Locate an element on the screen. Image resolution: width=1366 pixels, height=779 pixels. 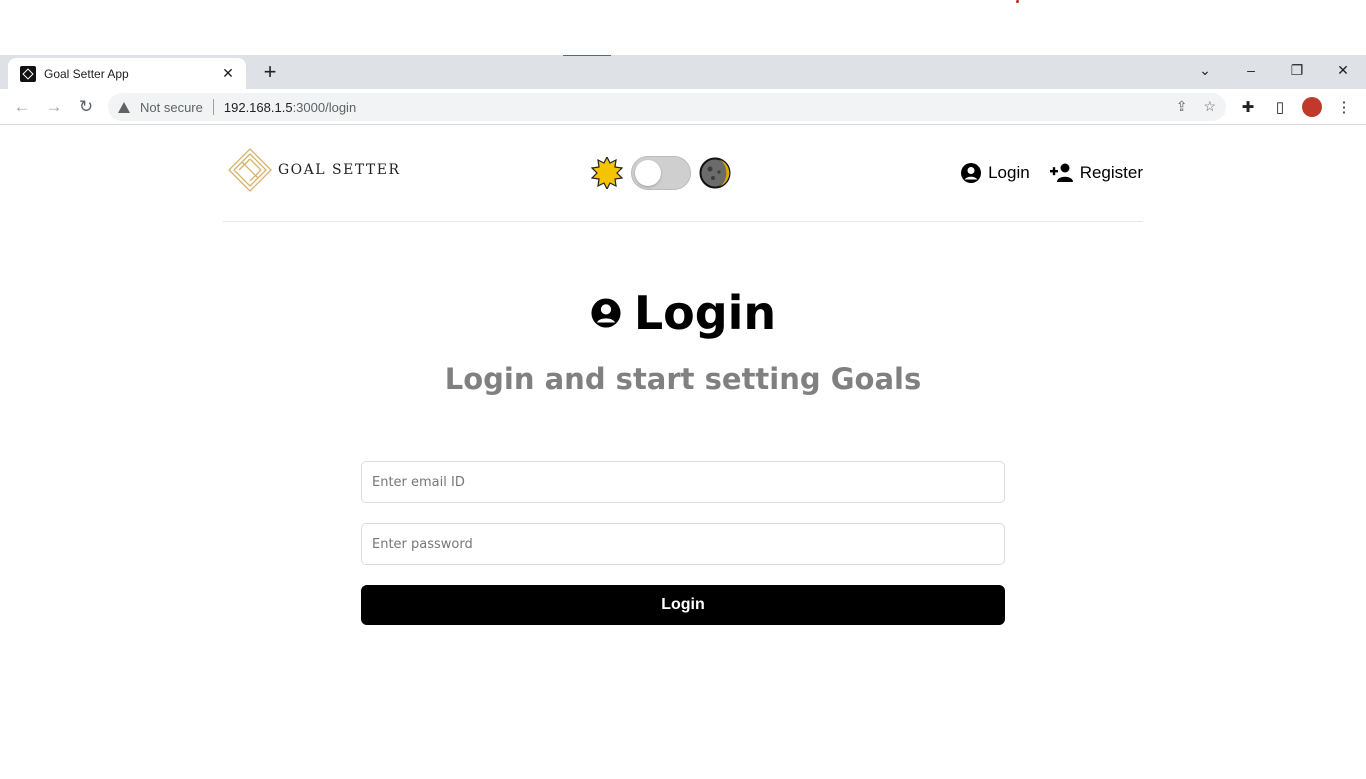
theme-toggle is located at coordinates (661, 173).